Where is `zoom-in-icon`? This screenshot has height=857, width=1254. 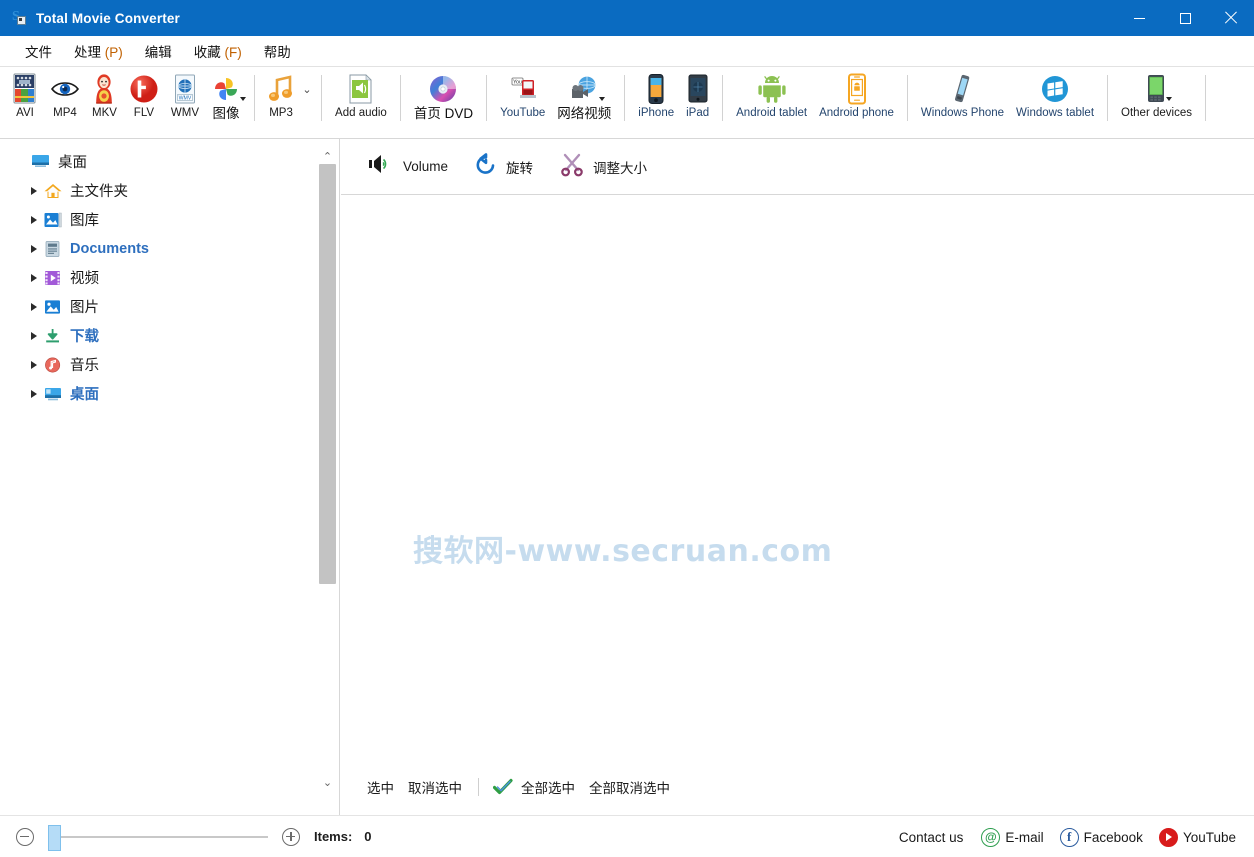 zoom-in-icon is located at coordinates (291, 836).